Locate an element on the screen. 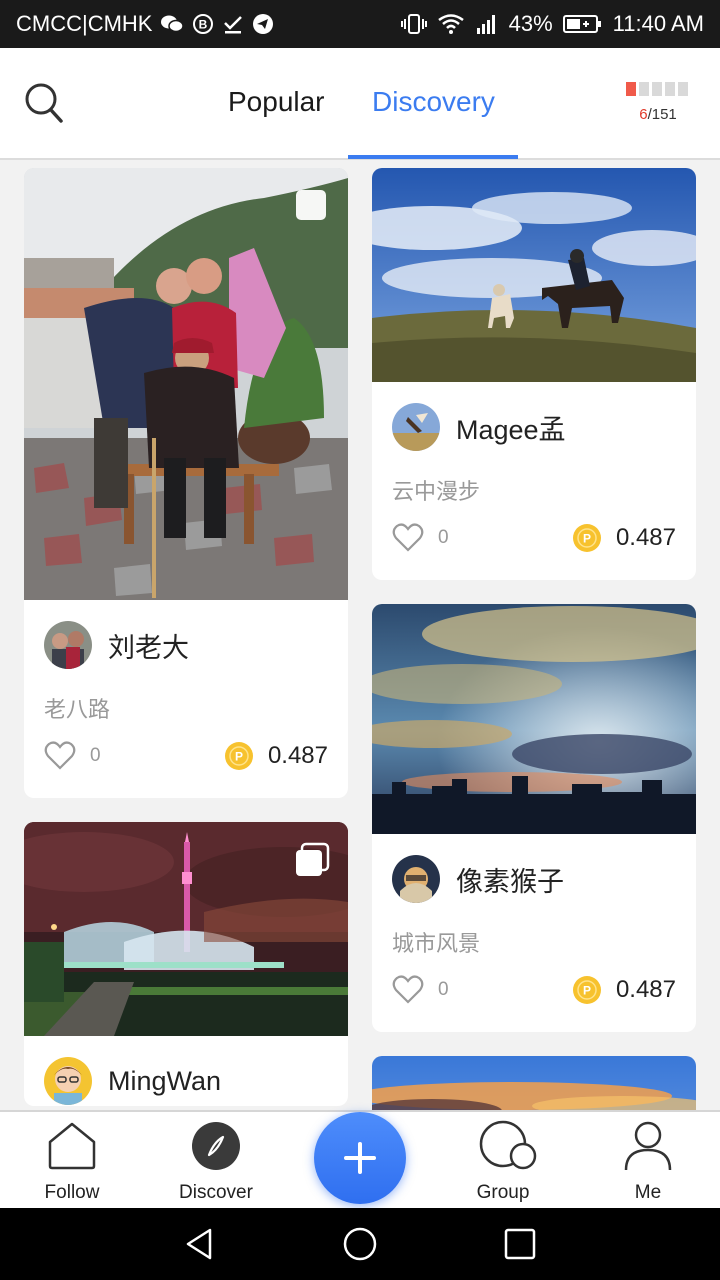  author-row: 刘老大 is located at coordinates (186, 645).